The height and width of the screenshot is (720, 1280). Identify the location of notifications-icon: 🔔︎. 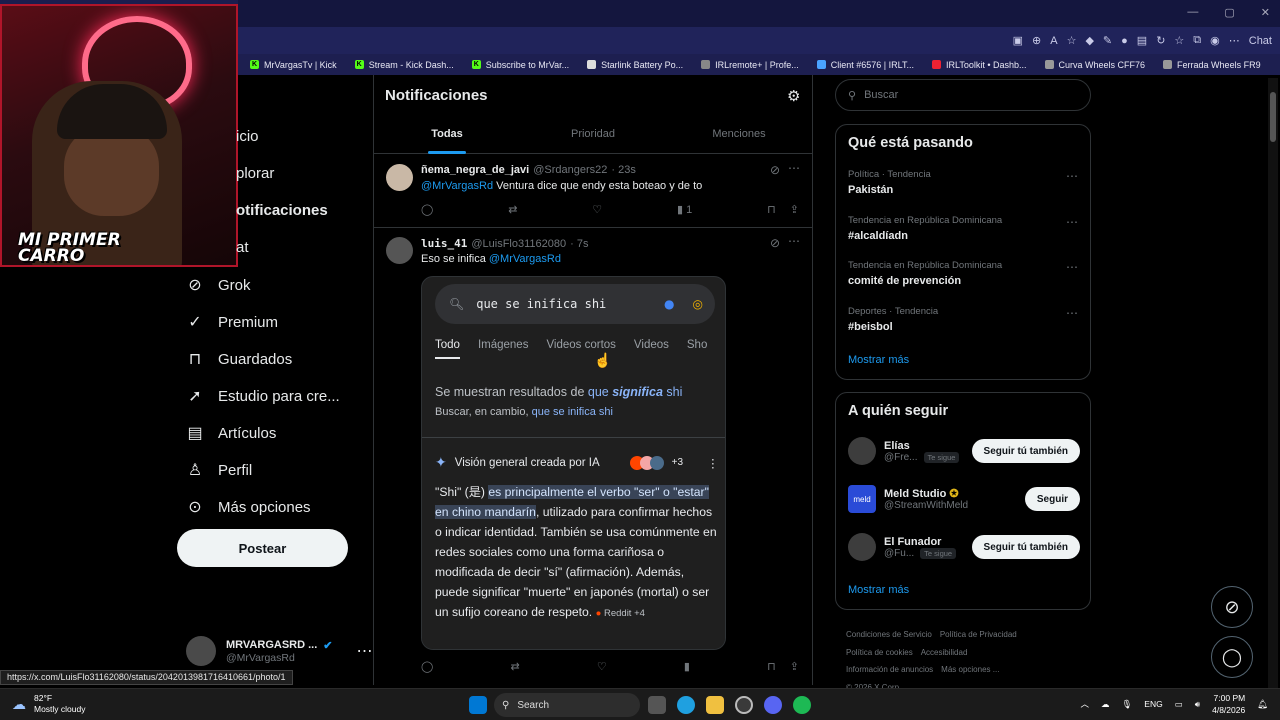
(1262, 704).